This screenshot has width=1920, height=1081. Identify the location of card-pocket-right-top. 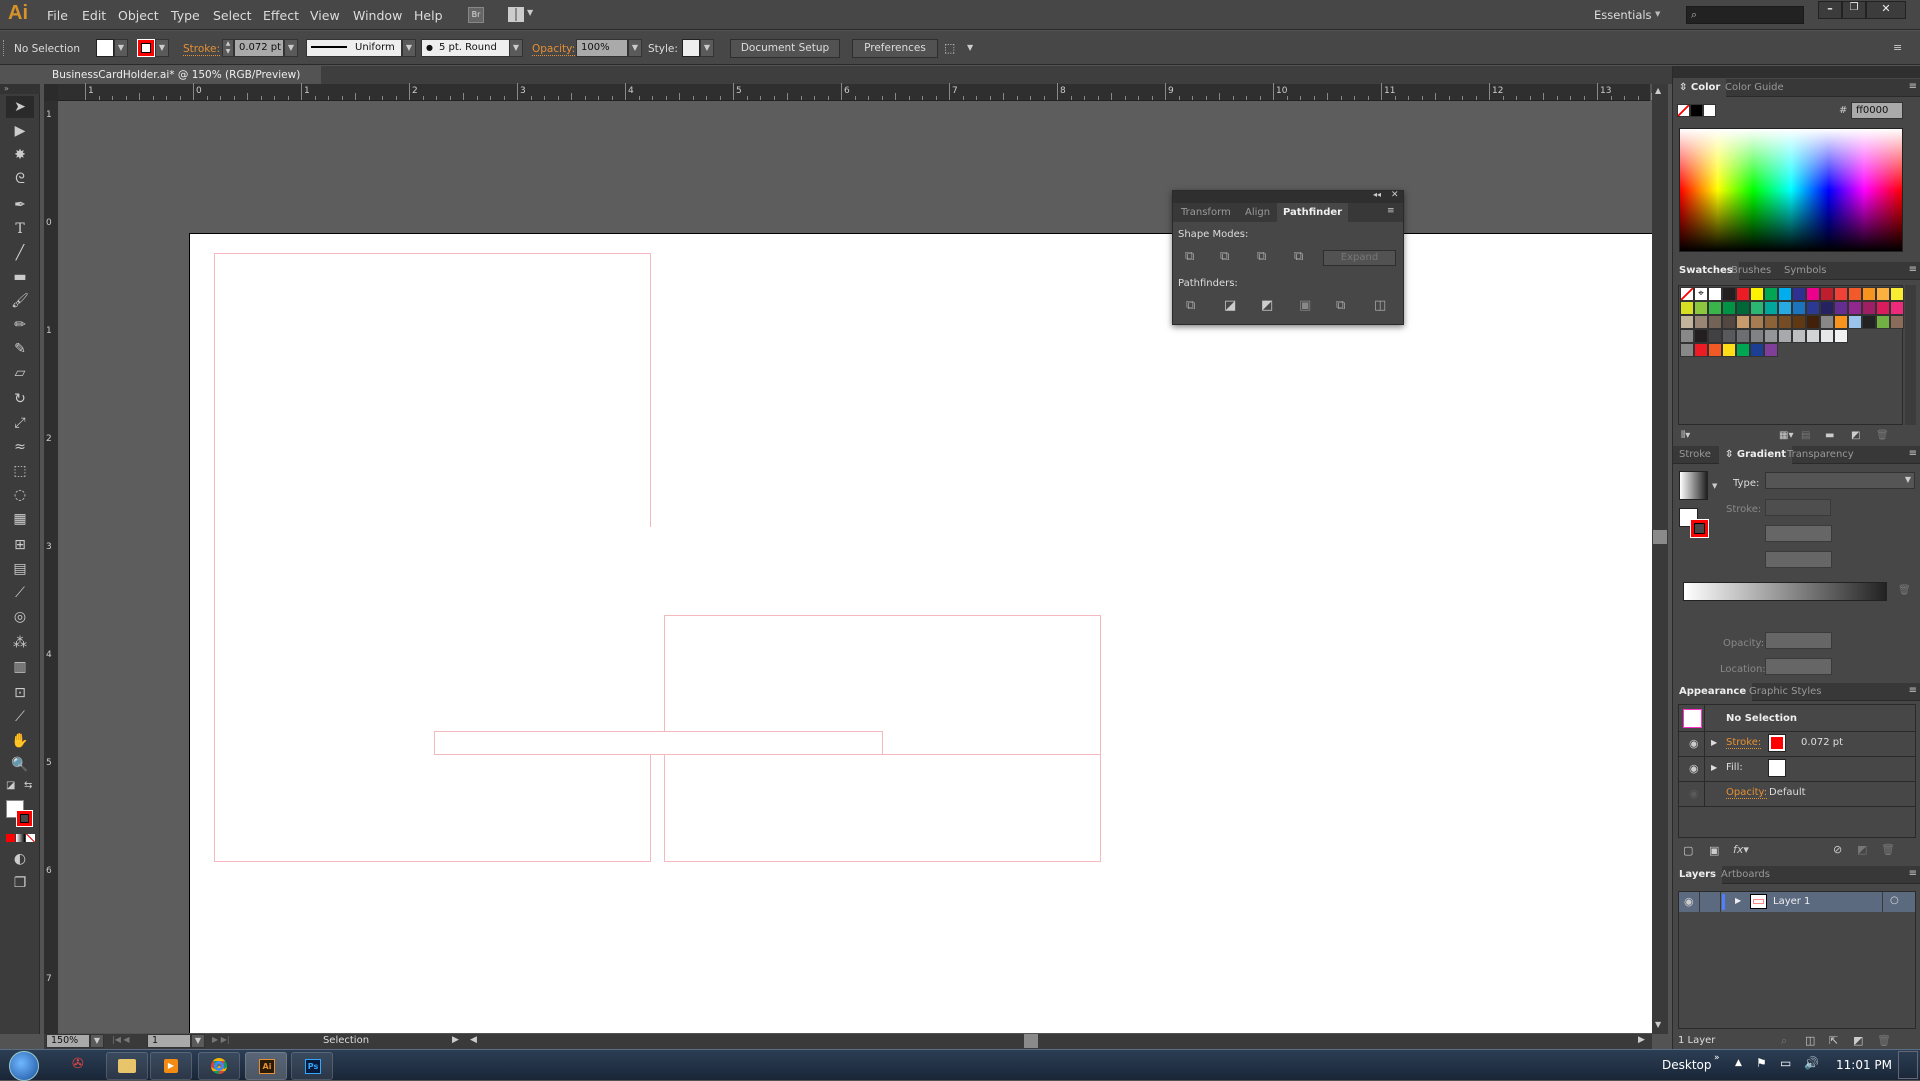
(882, 673).